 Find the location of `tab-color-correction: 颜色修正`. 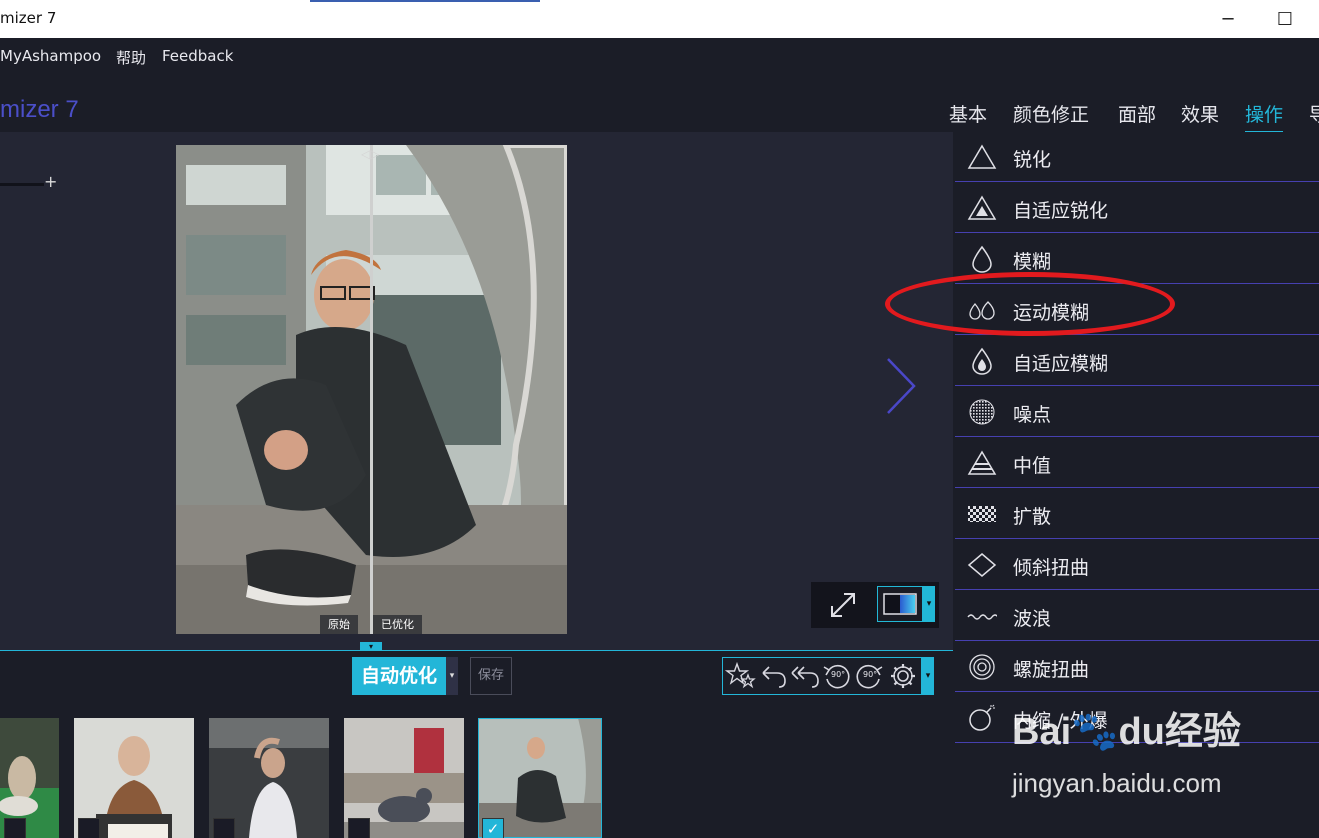

tab-color-correction: 颜色修正 is located at coordinates (1051, 113).